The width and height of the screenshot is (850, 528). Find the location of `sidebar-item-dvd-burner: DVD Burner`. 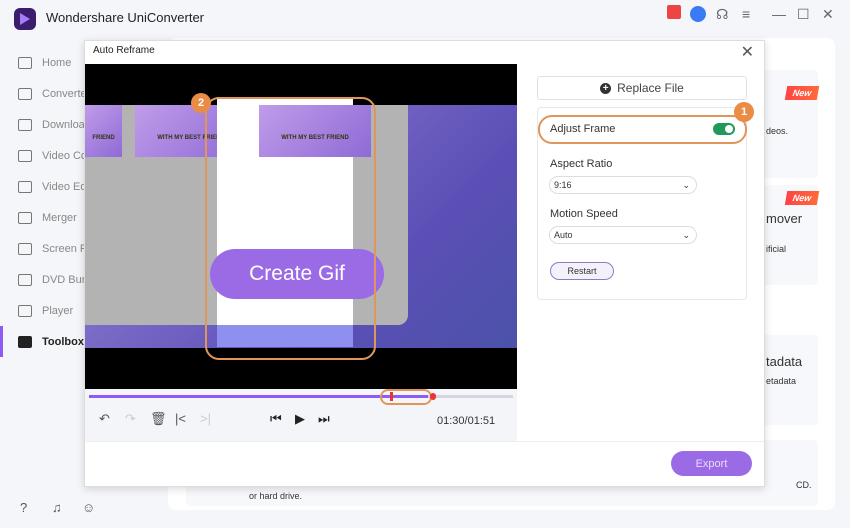

sidebar-item-dvd-burner: DVD Burner is located at coordinates (43, 279).